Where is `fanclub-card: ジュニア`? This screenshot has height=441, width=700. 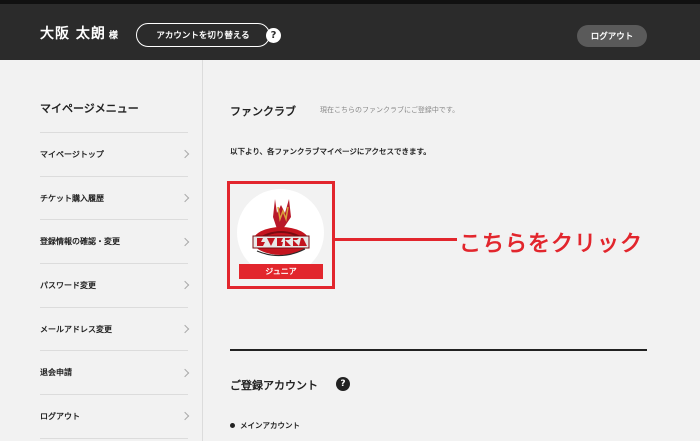
fanclub-card: ジュニア is located at coordinates (281, 235).